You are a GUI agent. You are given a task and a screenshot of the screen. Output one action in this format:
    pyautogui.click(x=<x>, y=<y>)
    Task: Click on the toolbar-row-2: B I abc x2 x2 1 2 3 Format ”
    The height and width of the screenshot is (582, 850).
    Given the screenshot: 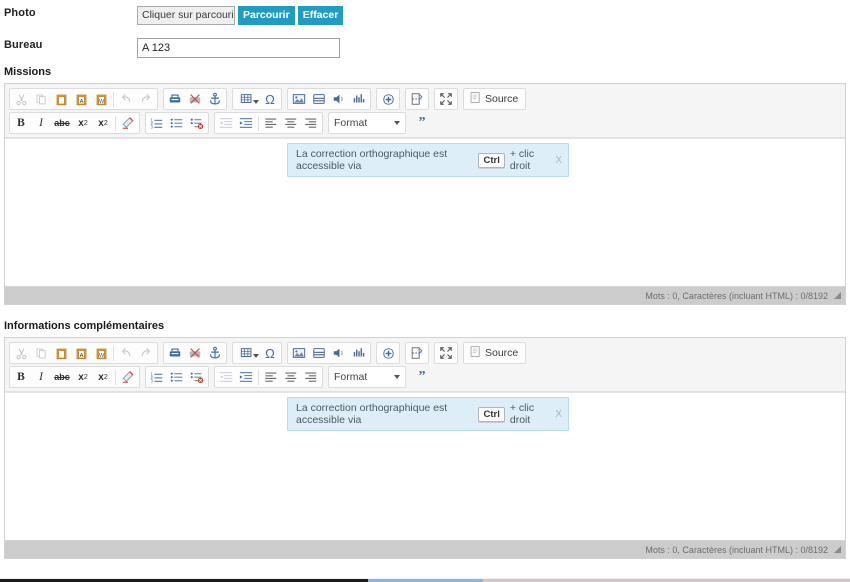 What is the action you would take?
    pyautogui.click(x=425, y=377)
    